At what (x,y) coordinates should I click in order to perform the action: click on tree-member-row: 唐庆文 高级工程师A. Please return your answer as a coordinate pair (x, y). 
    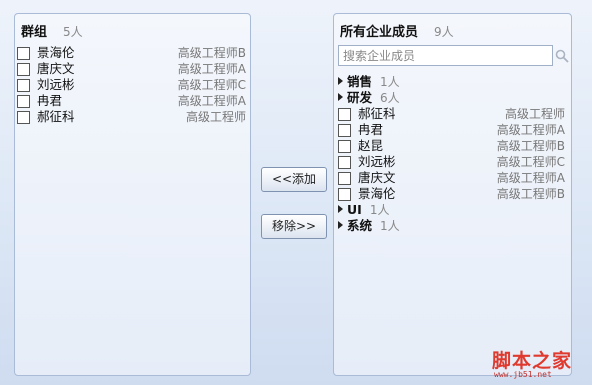
    Looking at the image, I should click on (452, 178).